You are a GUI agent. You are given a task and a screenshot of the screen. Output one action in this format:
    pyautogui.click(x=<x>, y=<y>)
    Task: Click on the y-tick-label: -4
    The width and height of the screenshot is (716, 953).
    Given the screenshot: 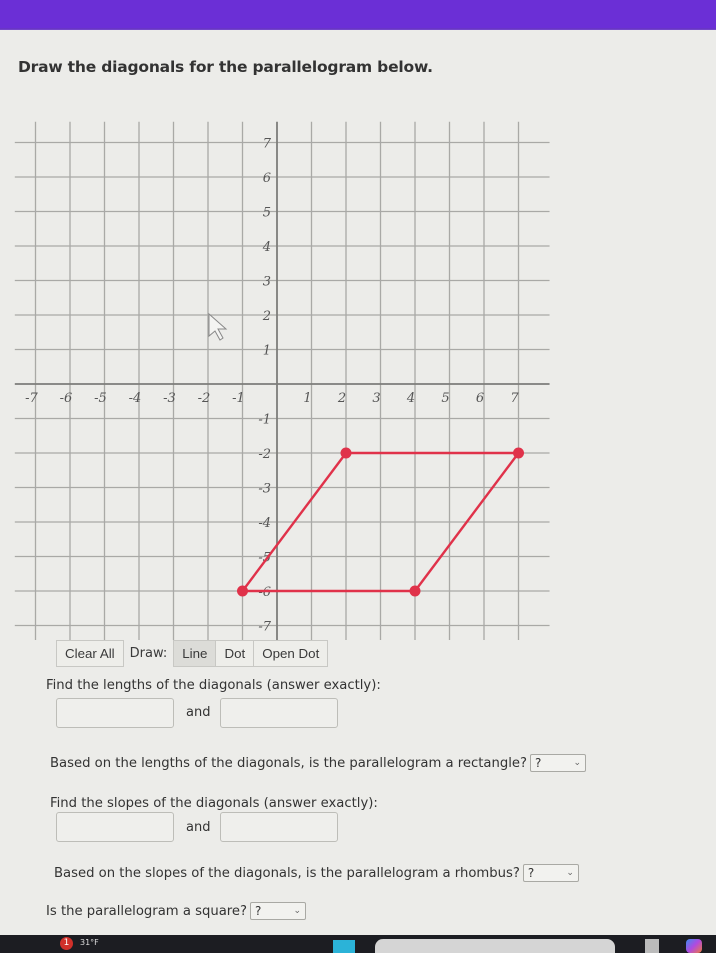 What is the action you would take?
    pyautogui.click(x=264, y=523)
    